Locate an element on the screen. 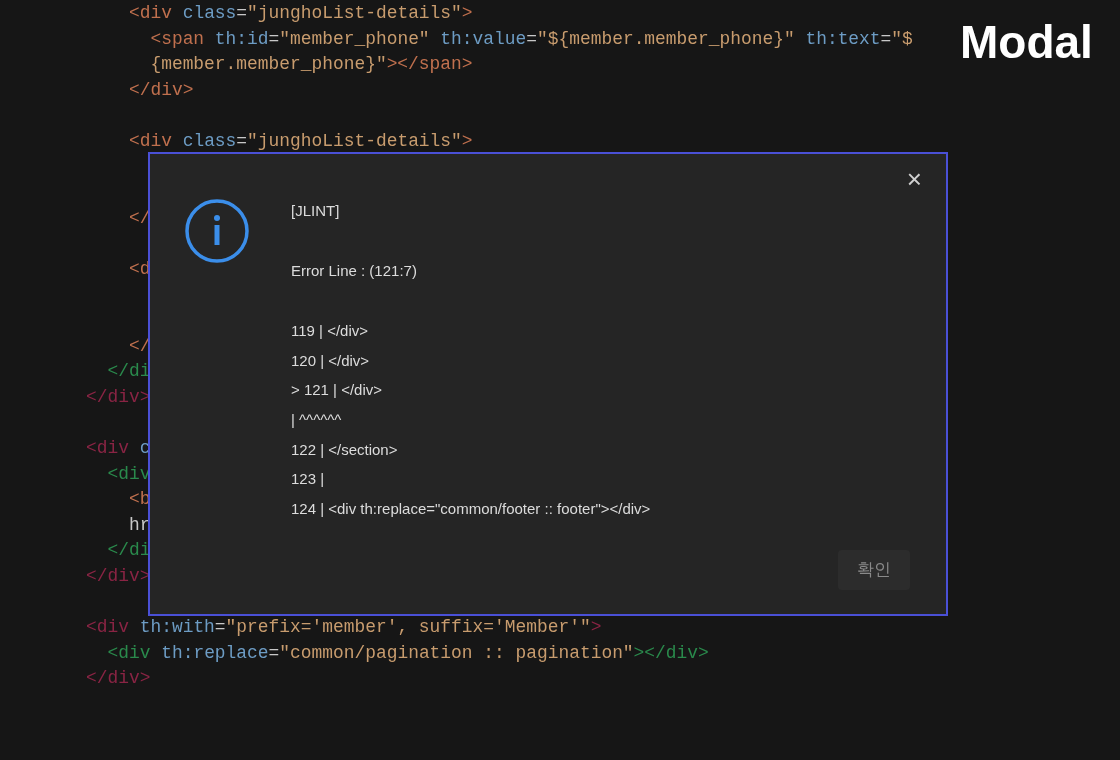 This screenshot has height=760, width=1120. code-tag: ></span> is located at coordinates (429, 64).